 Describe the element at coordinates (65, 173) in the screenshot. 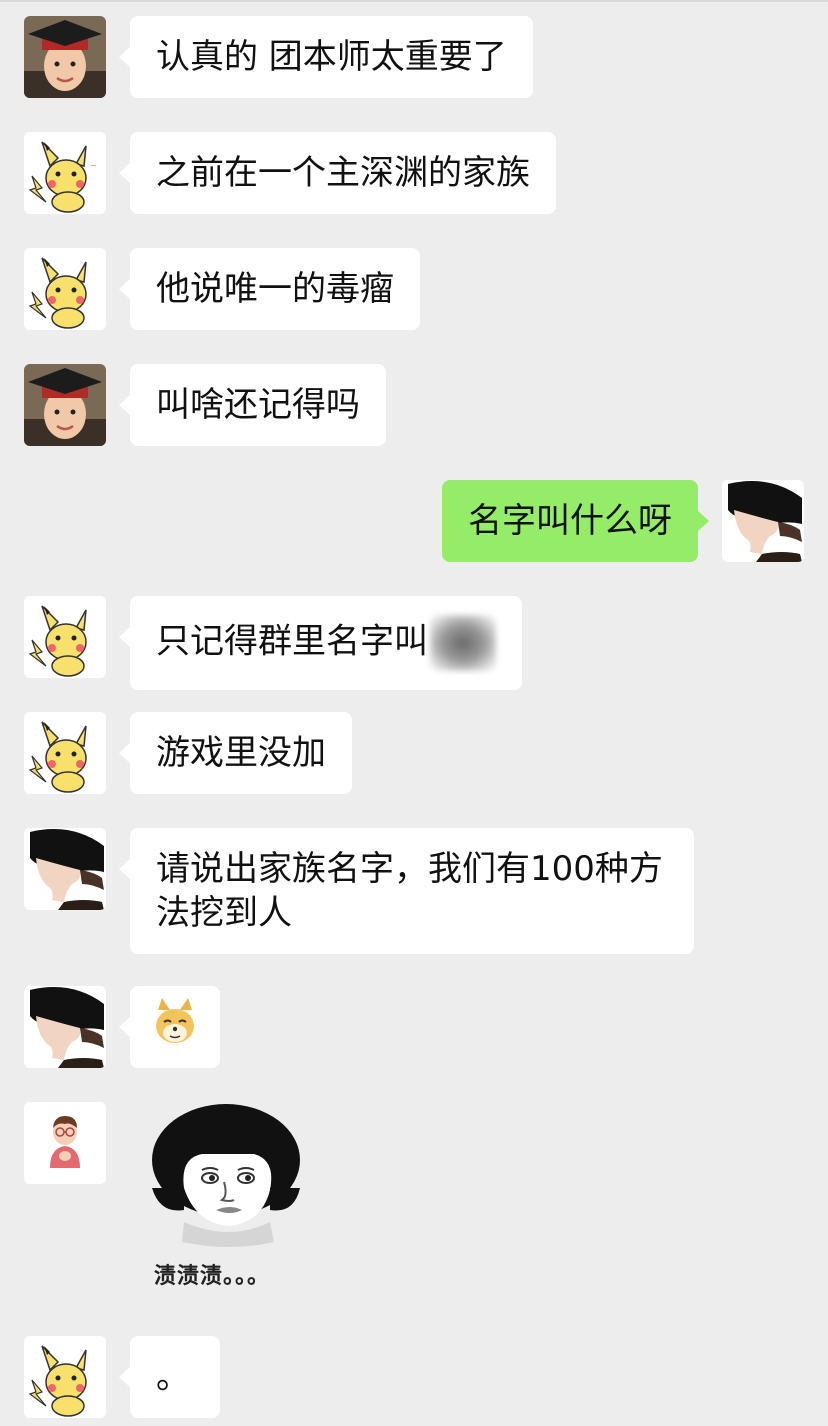

I see `avatar-pikachu: ~` at that location.